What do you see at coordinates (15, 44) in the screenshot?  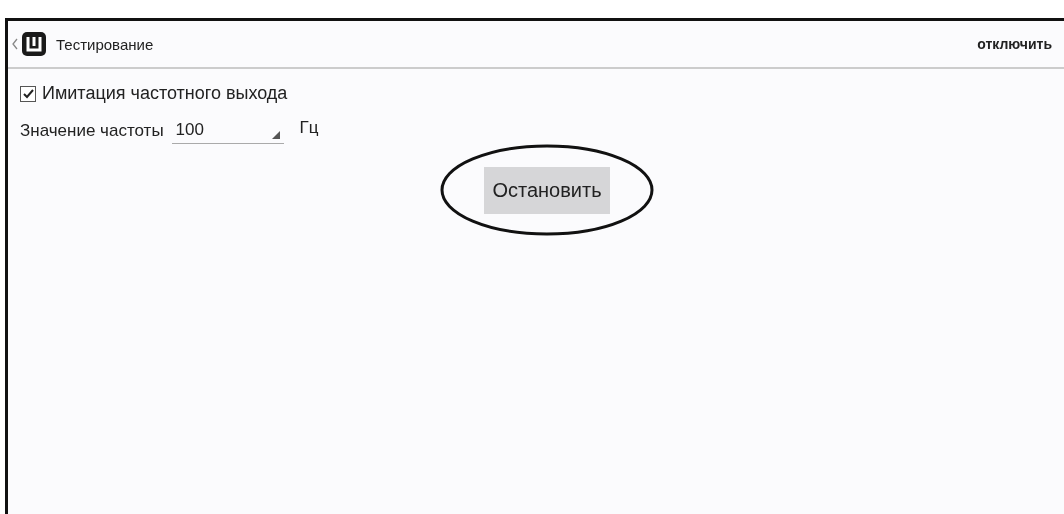 I see `back-chevron-icon` at bounding box center [15, 44].